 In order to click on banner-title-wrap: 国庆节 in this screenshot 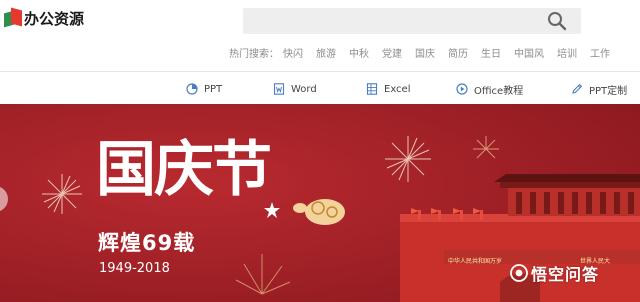, I will do `click(201, 170)`.